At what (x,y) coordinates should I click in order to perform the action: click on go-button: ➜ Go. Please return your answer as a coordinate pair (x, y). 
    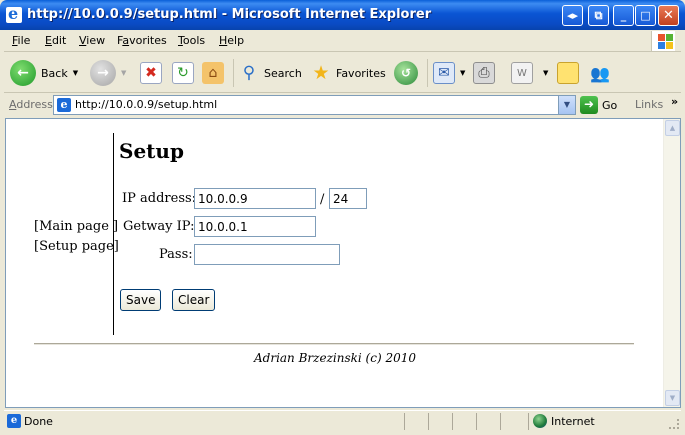
    Looking at the image, I should click on (598, 105).